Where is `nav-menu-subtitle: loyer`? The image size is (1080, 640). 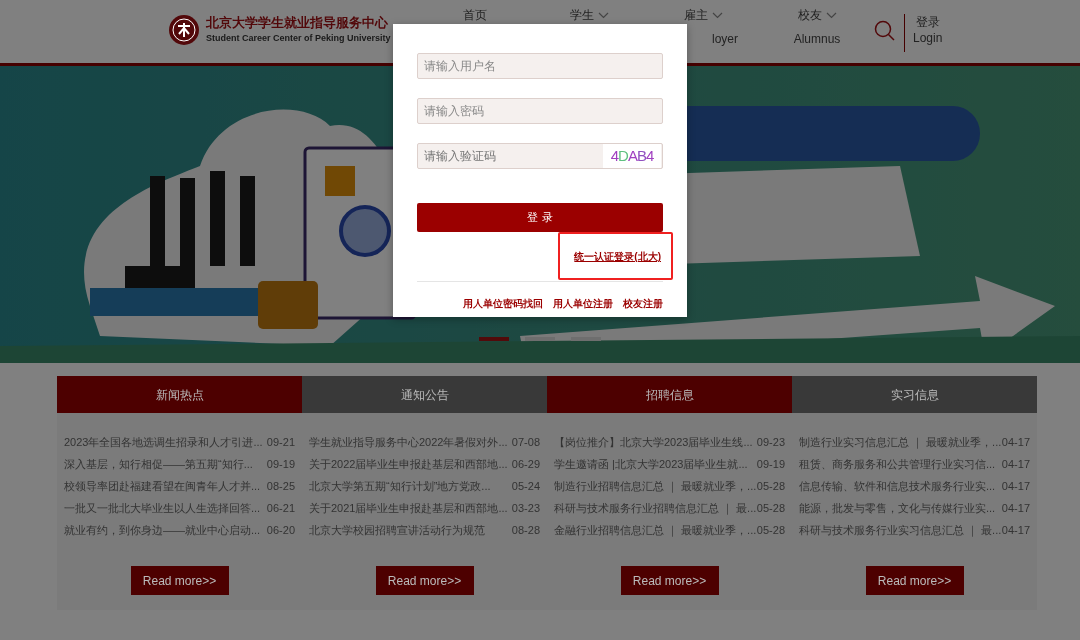
nav-menu-subtitle: loyer is located at coordinates (725, 39).